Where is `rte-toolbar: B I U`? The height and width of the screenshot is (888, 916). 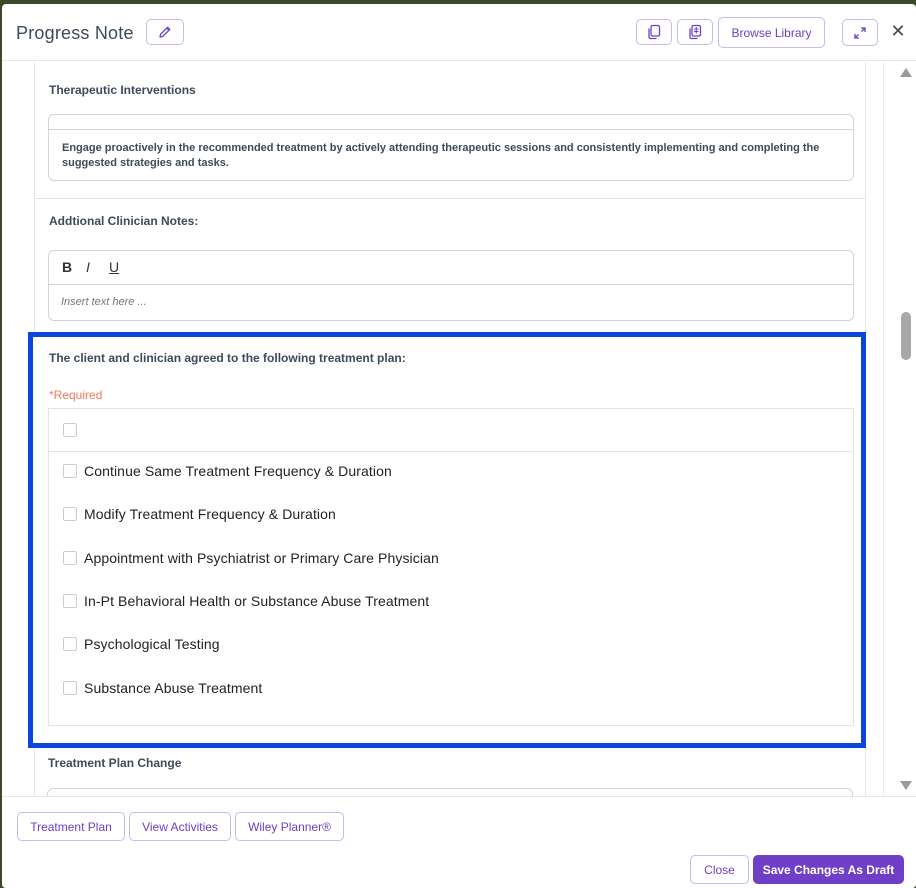 rte-toolbar: B I U is located at coordinates (451, 268).